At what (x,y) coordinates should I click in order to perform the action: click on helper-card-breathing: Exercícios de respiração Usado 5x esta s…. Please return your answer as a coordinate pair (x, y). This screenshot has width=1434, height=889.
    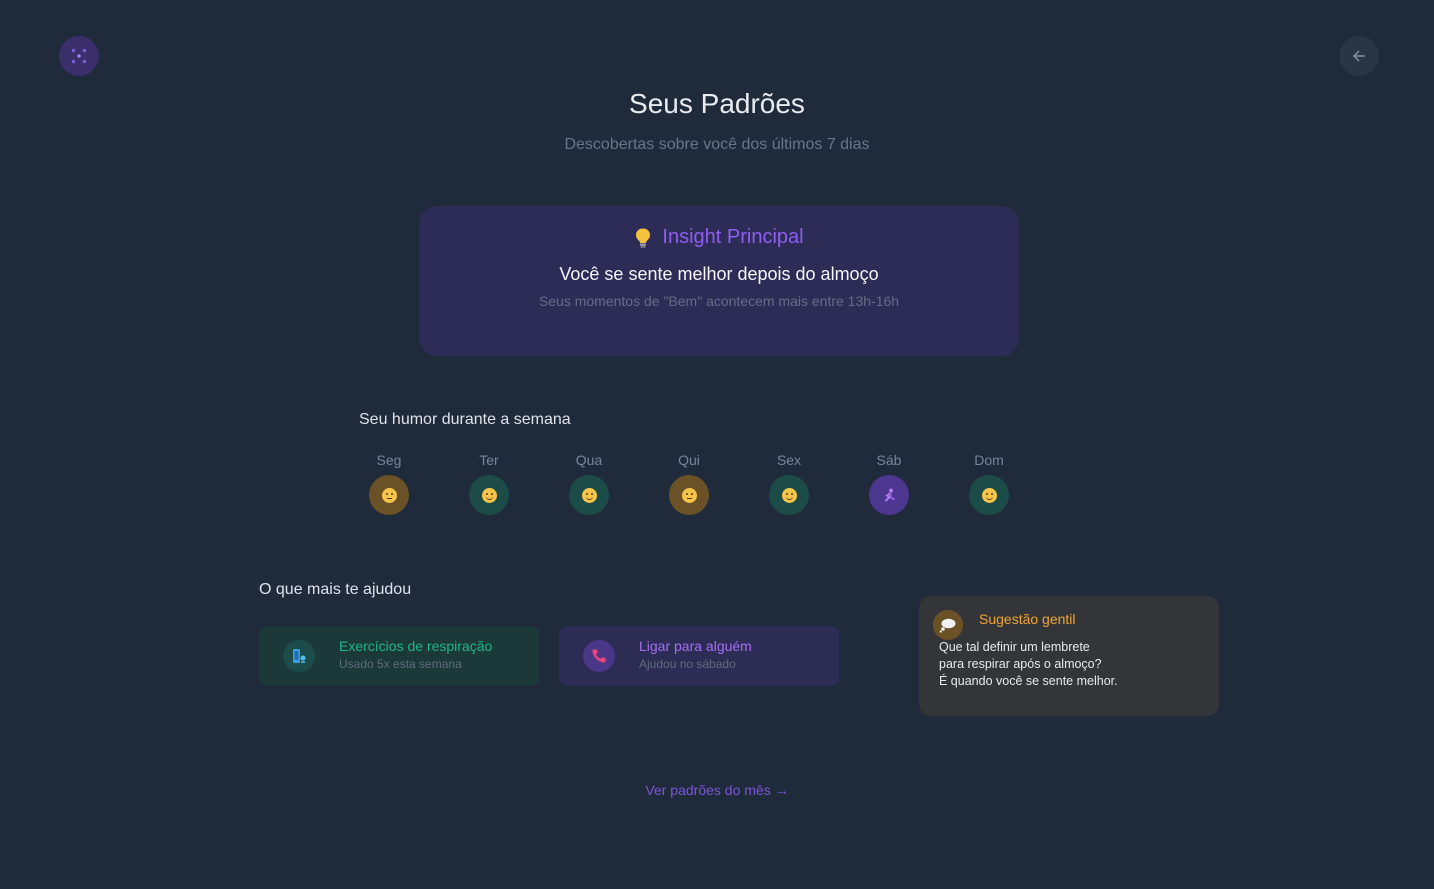
    Looking at the image, I should click on (399, 656).